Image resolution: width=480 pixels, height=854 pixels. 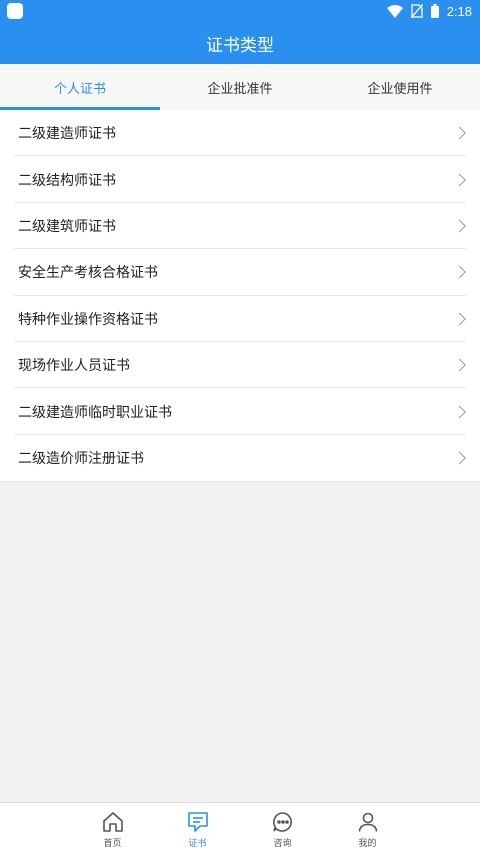 I want to click on bottom-nav: 首页 证书 咨询 我的, so click(x=240, y=828).